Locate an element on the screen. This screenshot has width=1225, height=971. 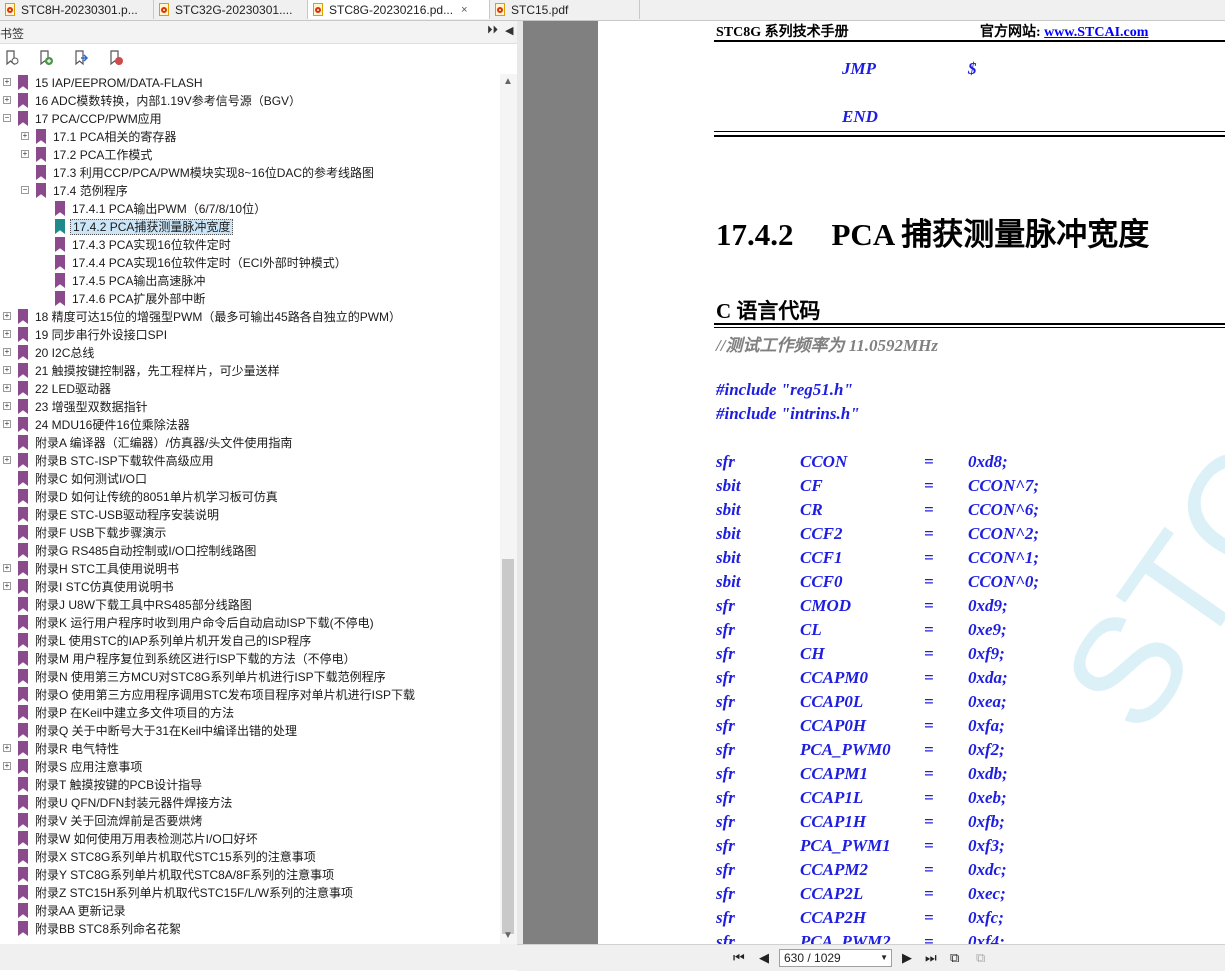
bookmark-item: +20 I2C总线 is located at coordinates (250, 353).